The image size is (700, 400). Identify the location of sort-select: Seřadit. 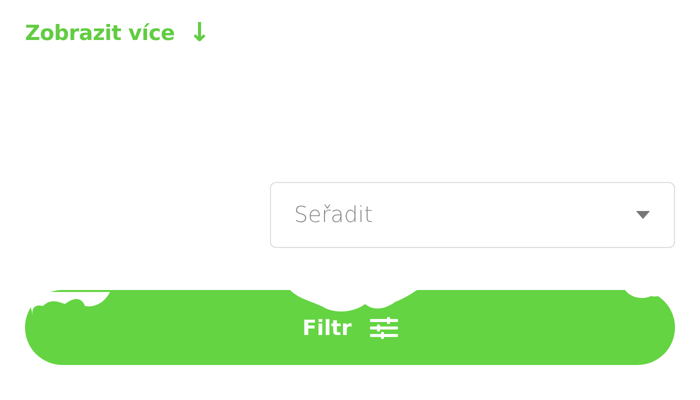
(472, 215).